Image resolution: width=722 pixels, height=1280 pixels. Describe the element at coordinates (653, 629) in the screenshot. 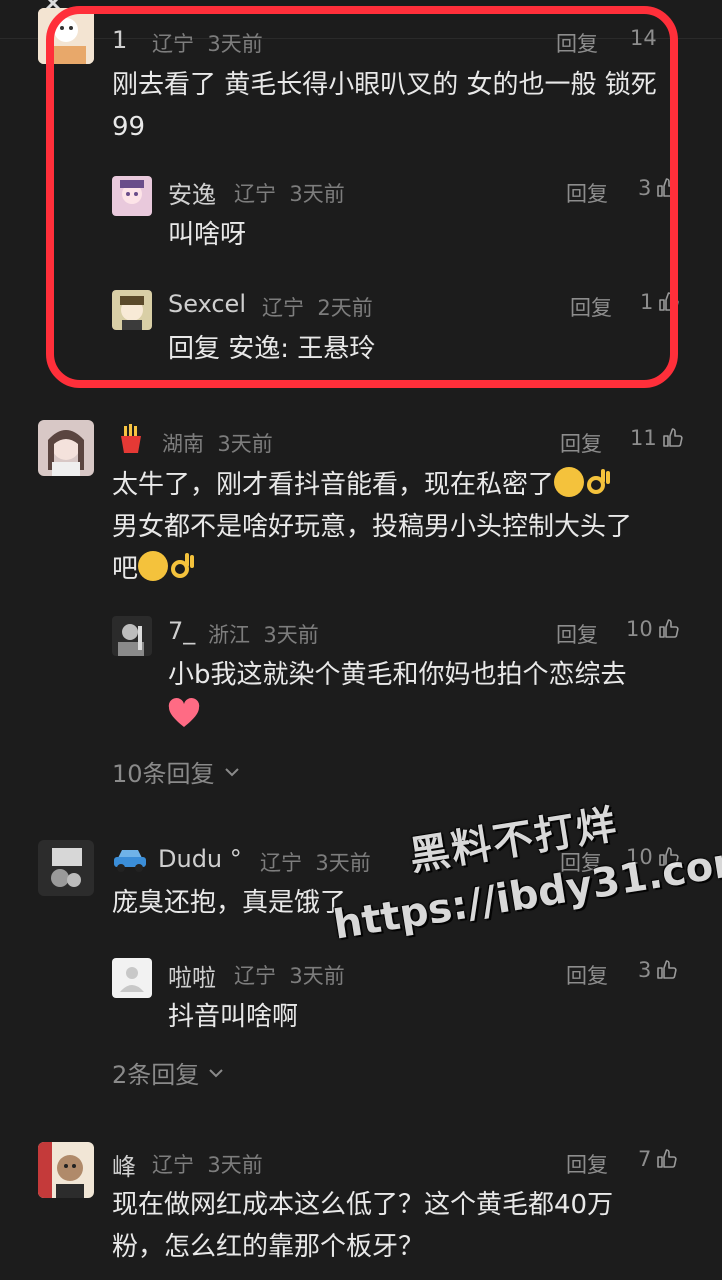

I see `like-button: 10` at that location.